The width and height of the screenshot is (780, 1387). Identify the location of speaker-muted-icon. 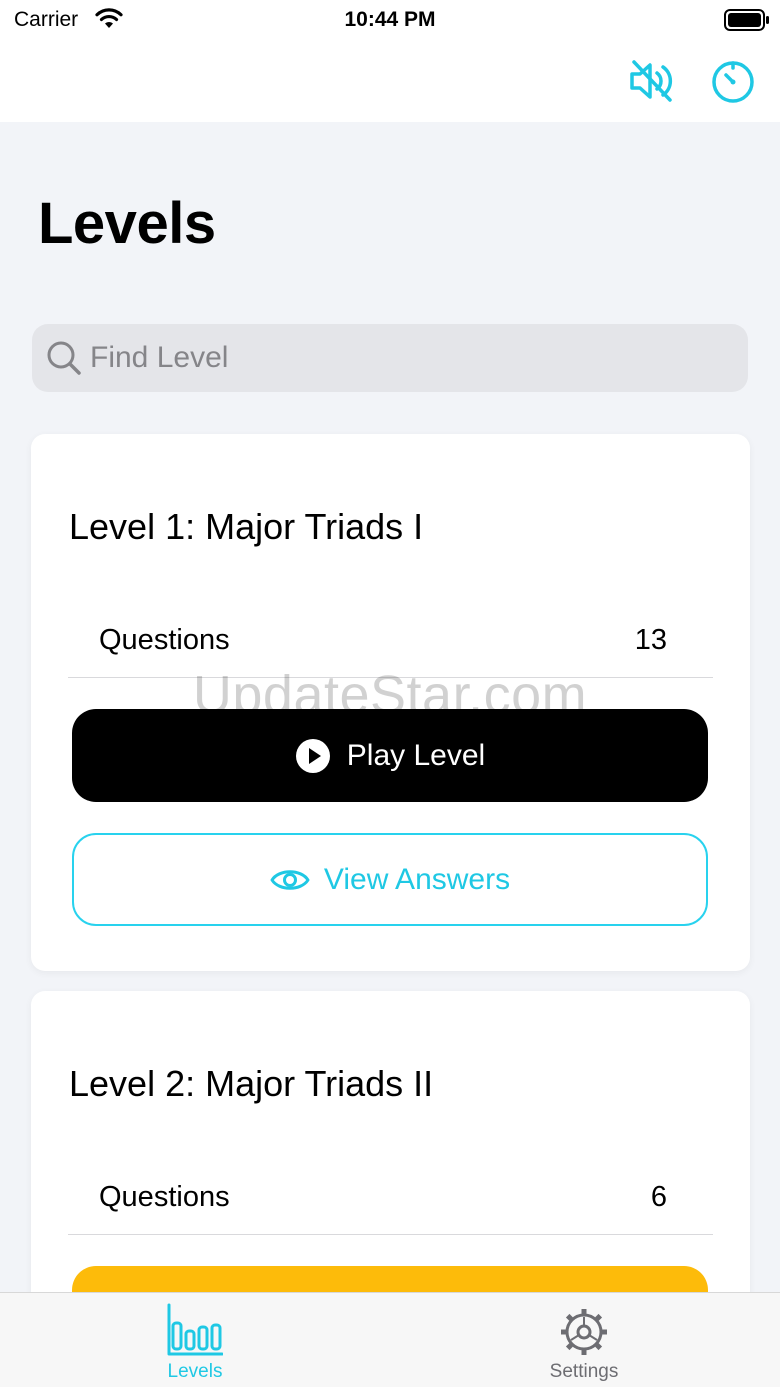
(651, 81).